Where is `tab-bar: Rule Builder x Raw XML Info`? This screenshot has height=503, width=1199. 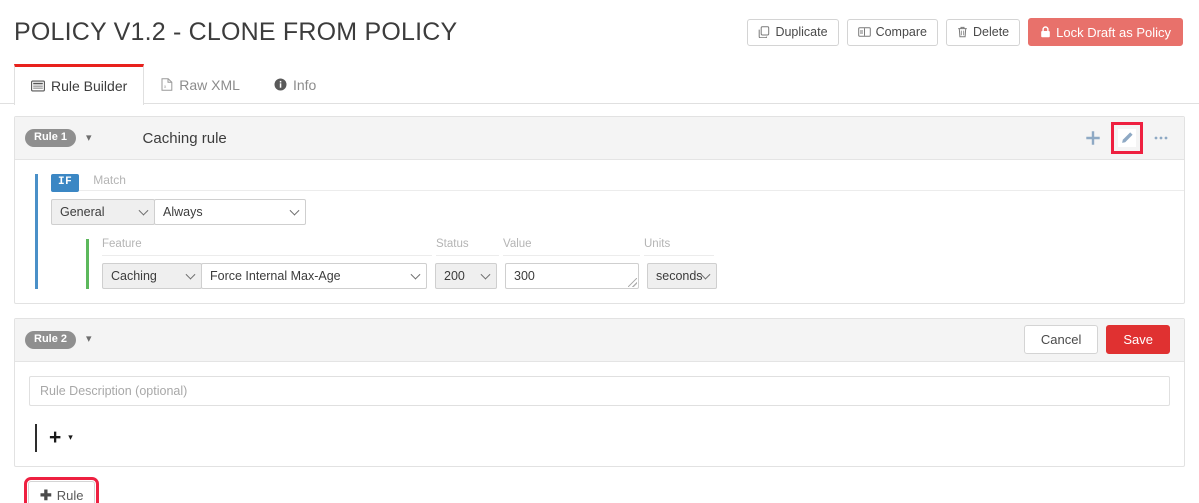
tab-bar: Rule Builder x Raw XML Info is located at coordinates (599, 85).